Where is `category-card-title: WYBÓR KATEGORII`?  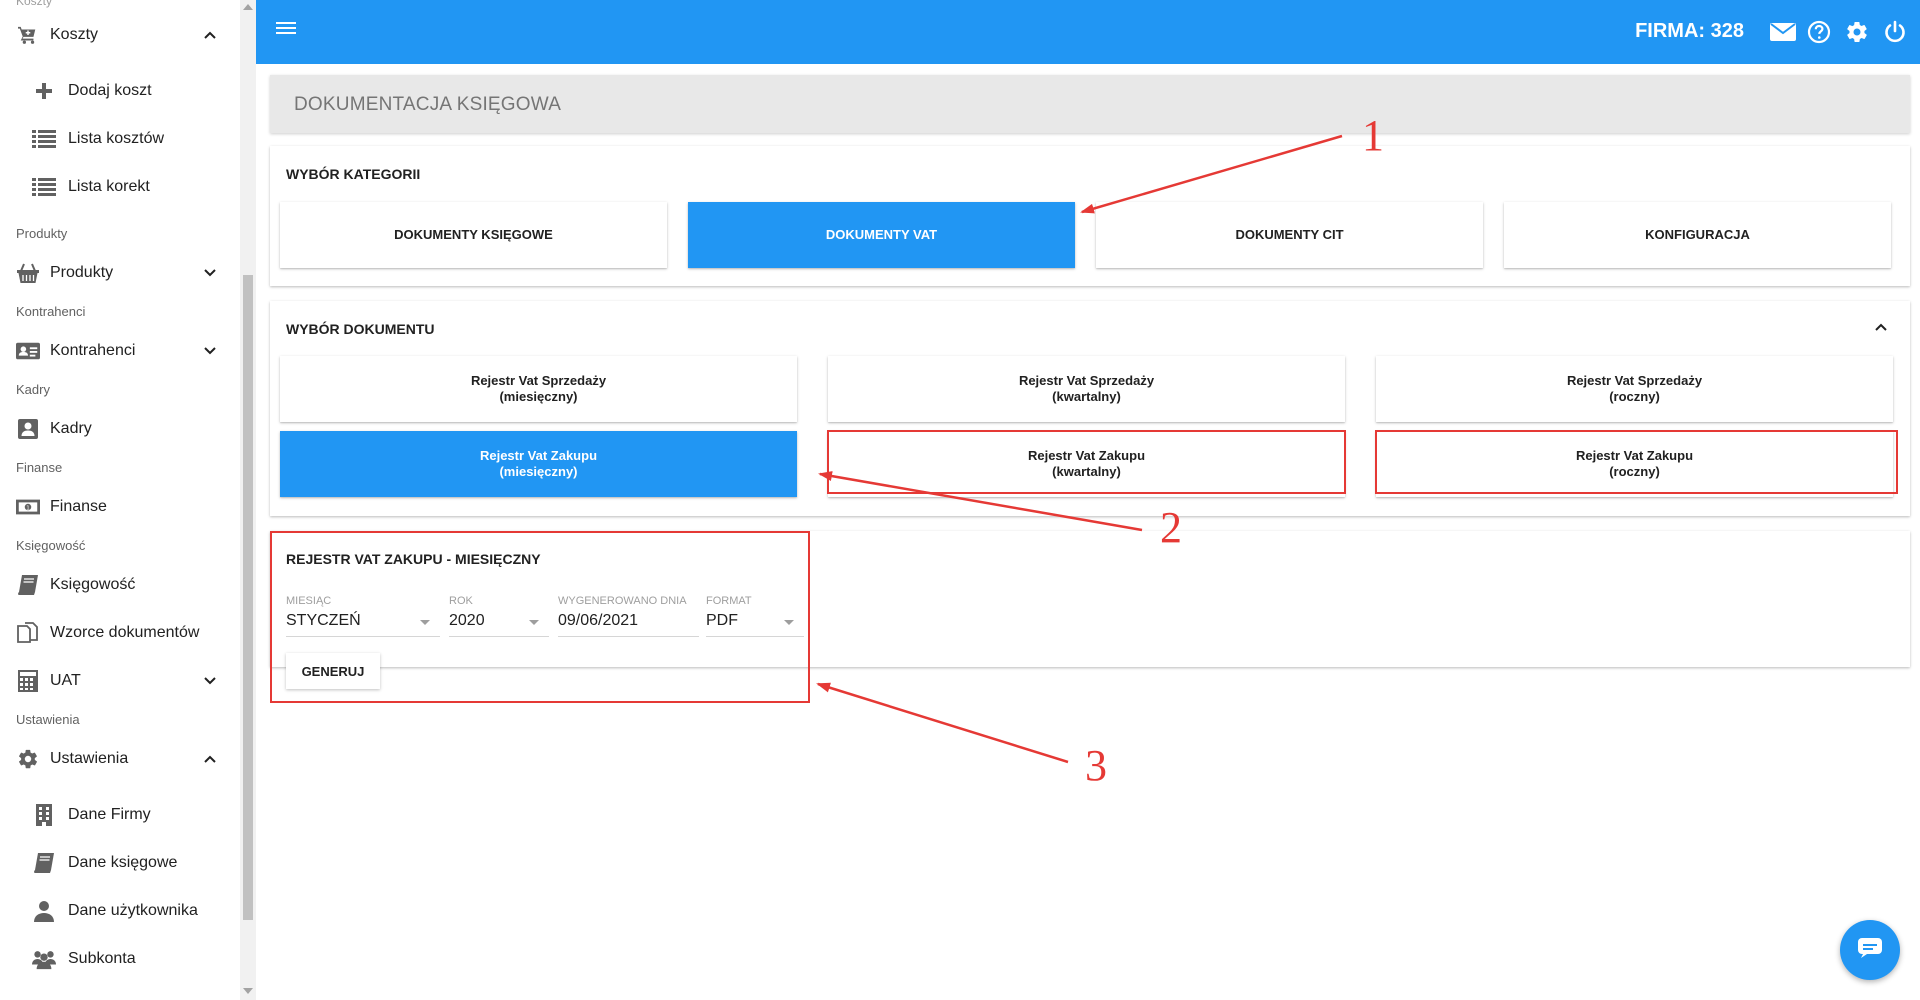 category-card-title: WYBÓR KATEGORII is located at coordinates (353, 174).